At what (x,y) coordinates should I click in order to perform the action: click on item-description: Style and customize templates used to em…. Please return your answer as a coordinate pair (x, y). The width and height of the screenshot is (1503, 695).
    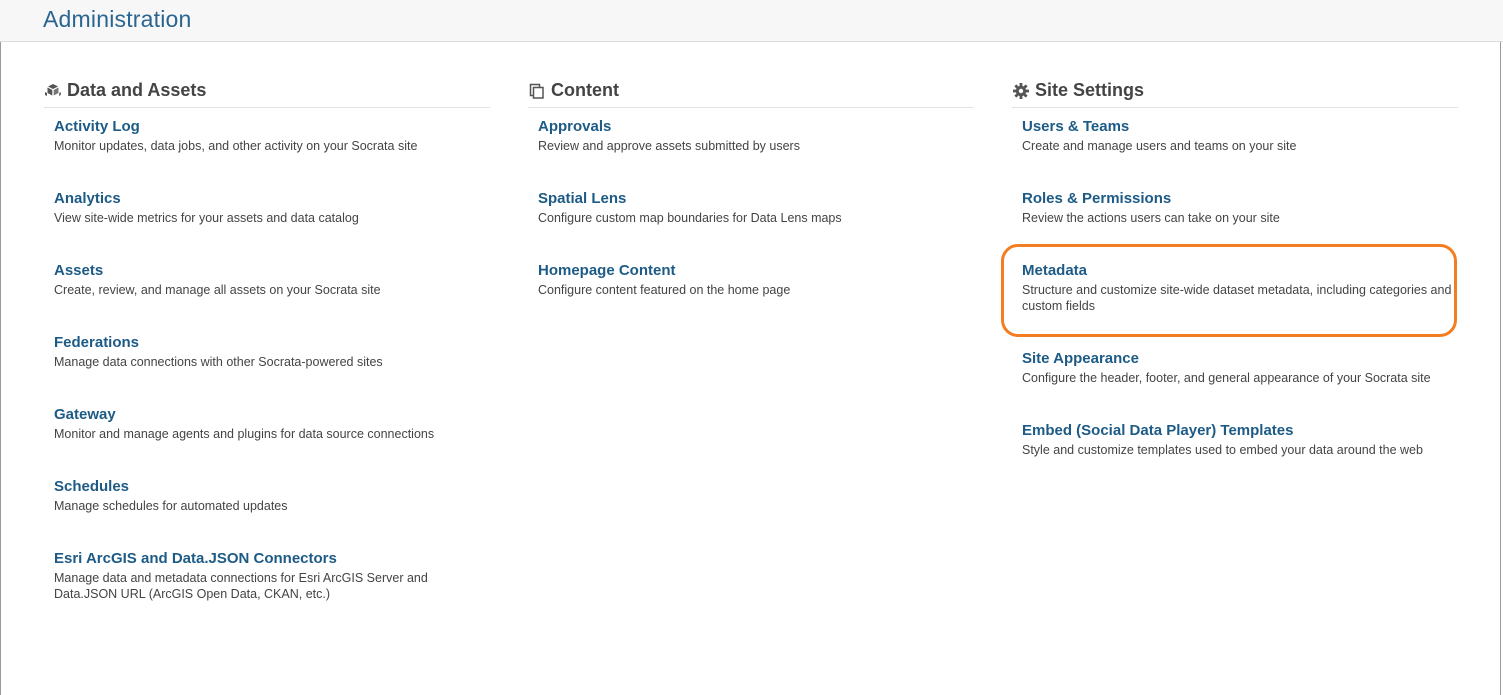
    Looking at the image, I should click on (1222, 450).